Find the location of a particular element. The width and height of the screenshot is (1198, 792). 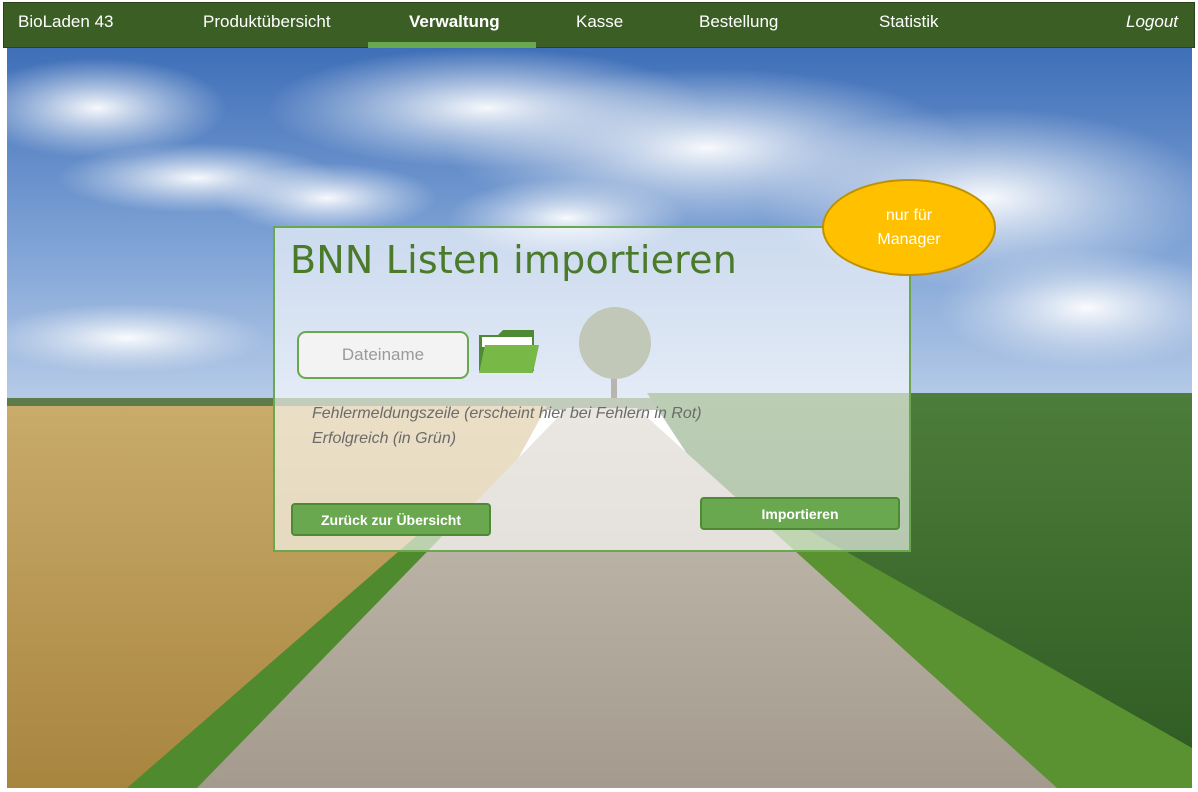

nav-item-verwaltung: Verwaltung is located at coordinates (454, 25).